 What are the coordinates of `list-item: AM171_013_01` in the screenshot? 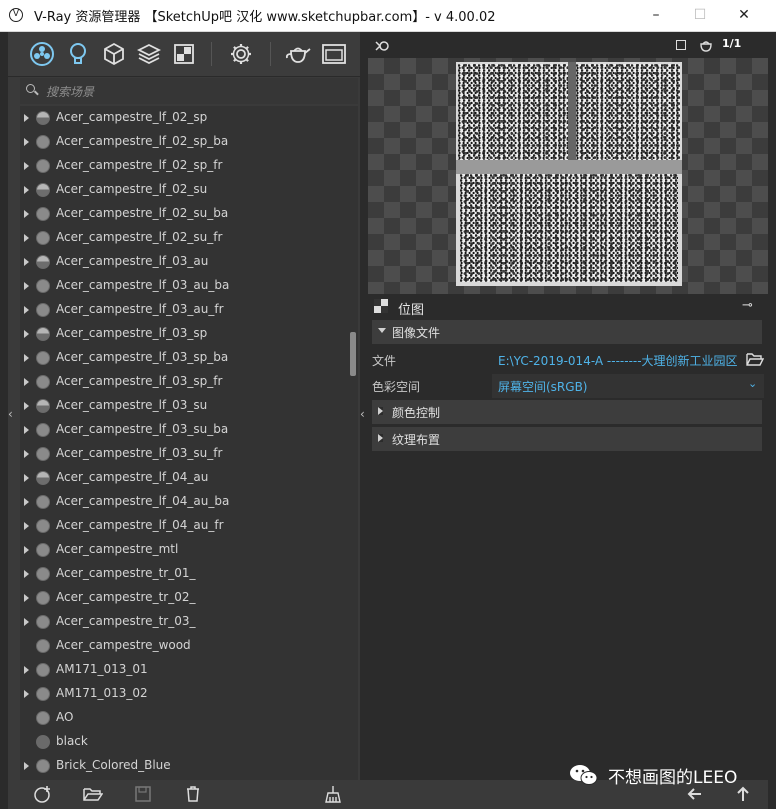 It's located at (189, 670).